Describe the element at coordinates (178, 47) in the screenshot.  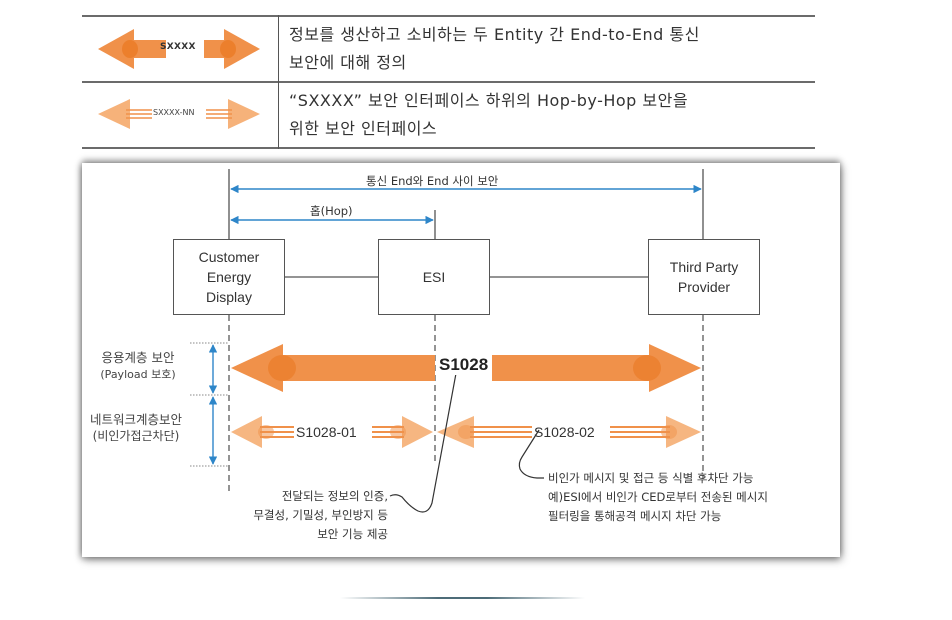
I see `legend-thick-arrow-label: SXXXX` at that location.